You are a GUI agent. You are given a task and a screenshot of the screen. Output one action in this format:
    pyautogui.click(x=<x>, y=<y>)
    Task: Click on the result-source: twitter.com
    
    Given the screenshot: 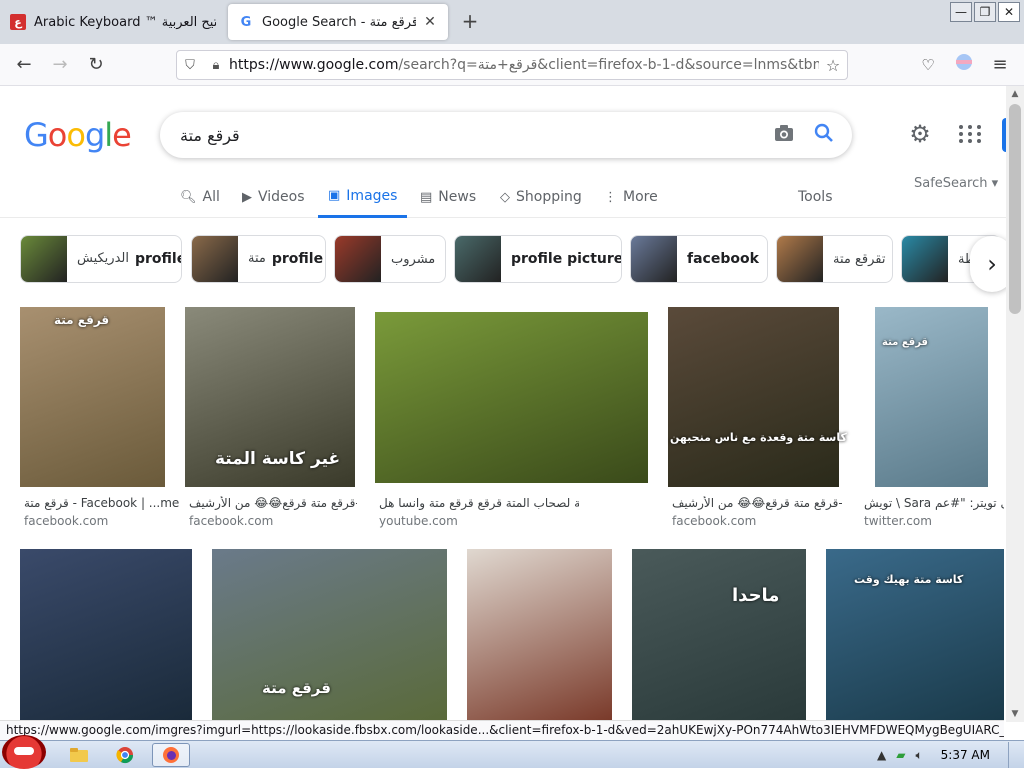 What is the action you would take?
    pyautogui.click(x=898, y=521)
    